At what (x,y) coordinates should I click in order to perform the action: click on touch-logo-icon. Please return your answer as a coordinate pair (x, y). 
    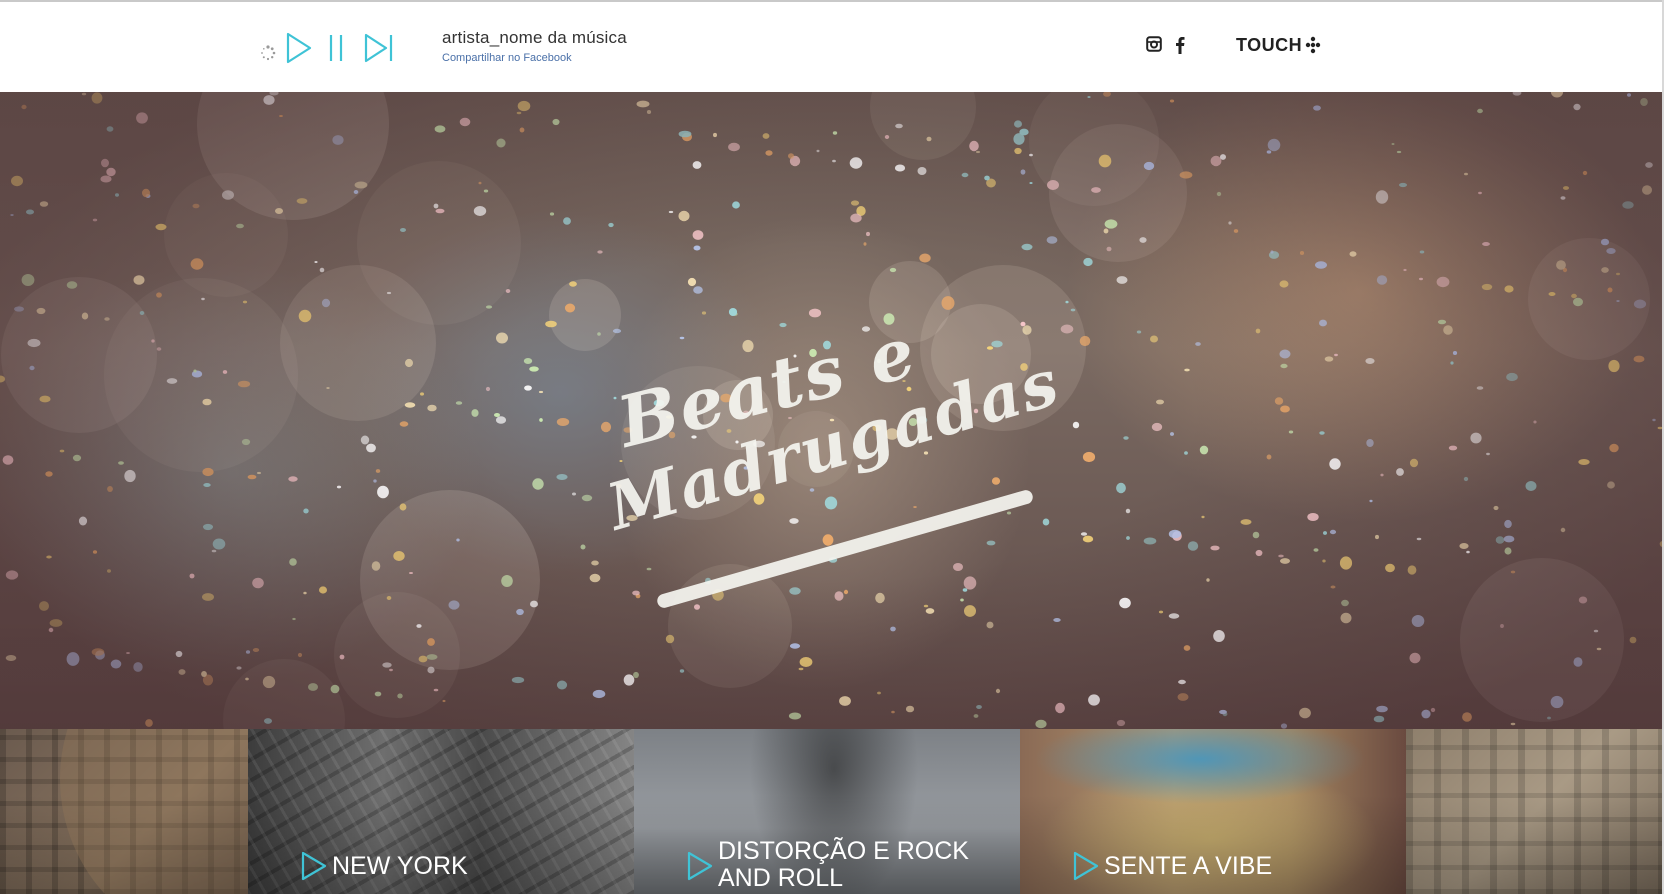
    Looking at the image, I should click on (1313, 46).